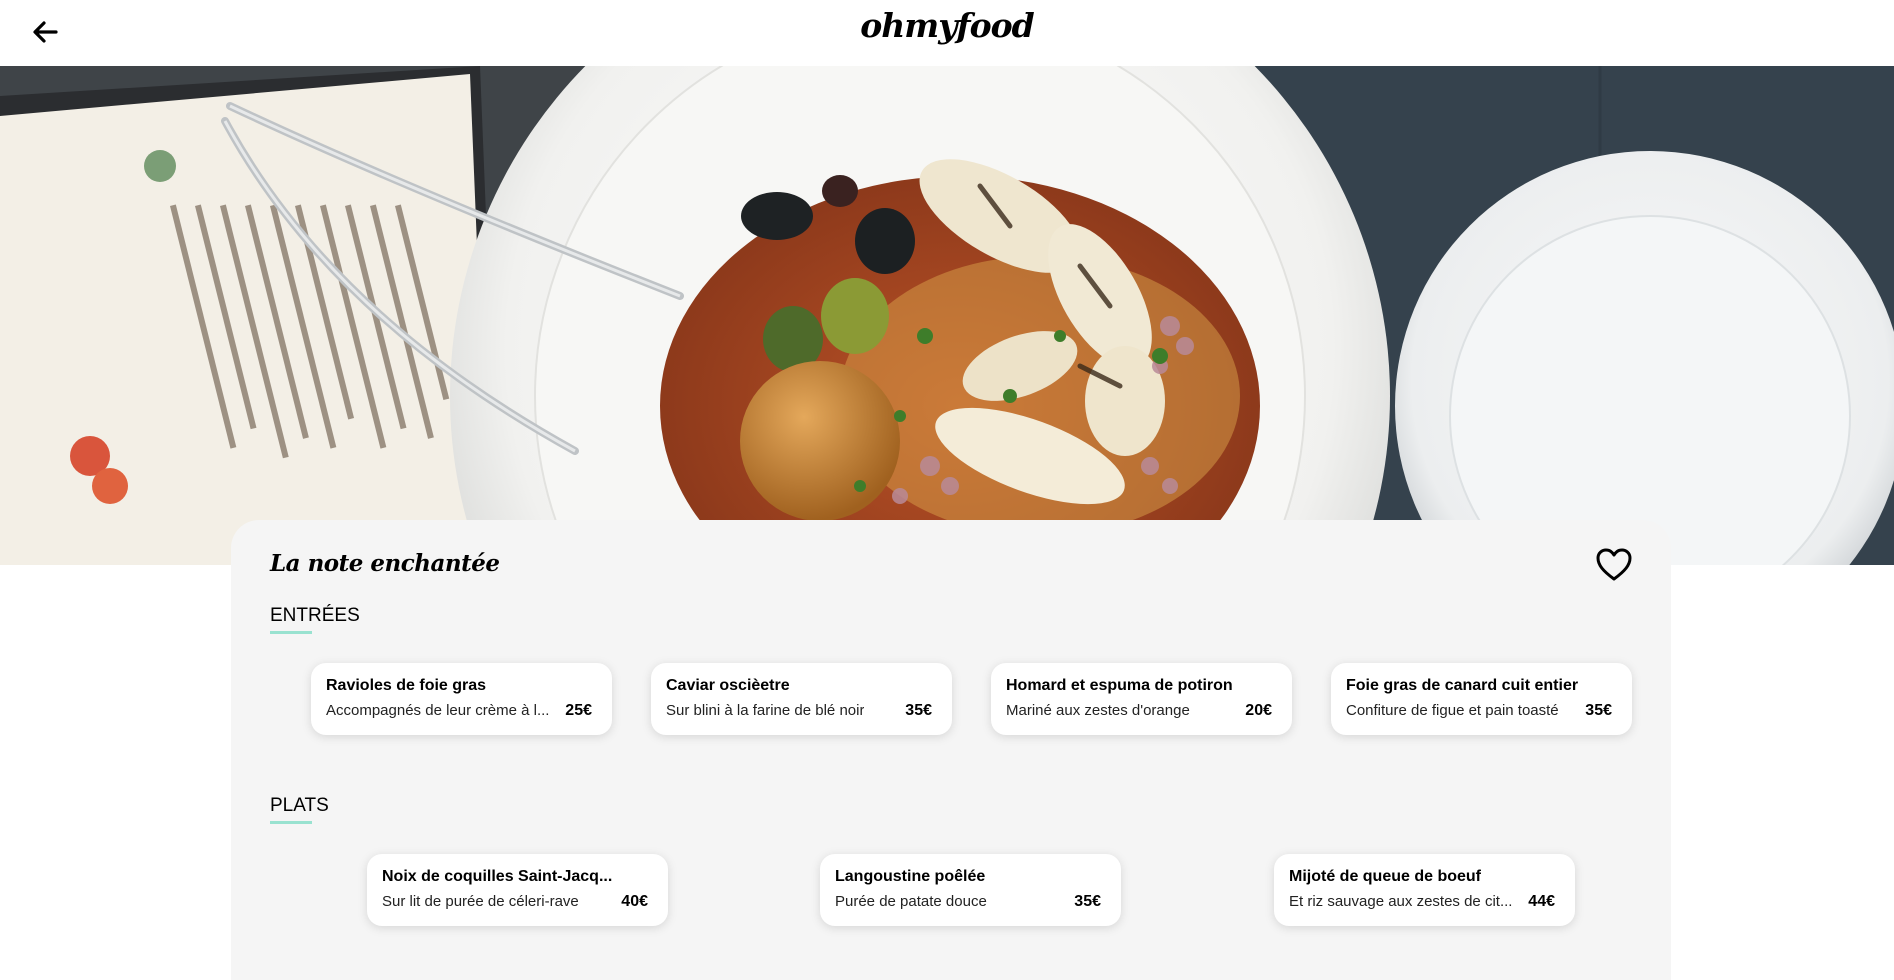  I want to click on dish-description: Sur blini à la farine de blé noir, so click(765, 710).